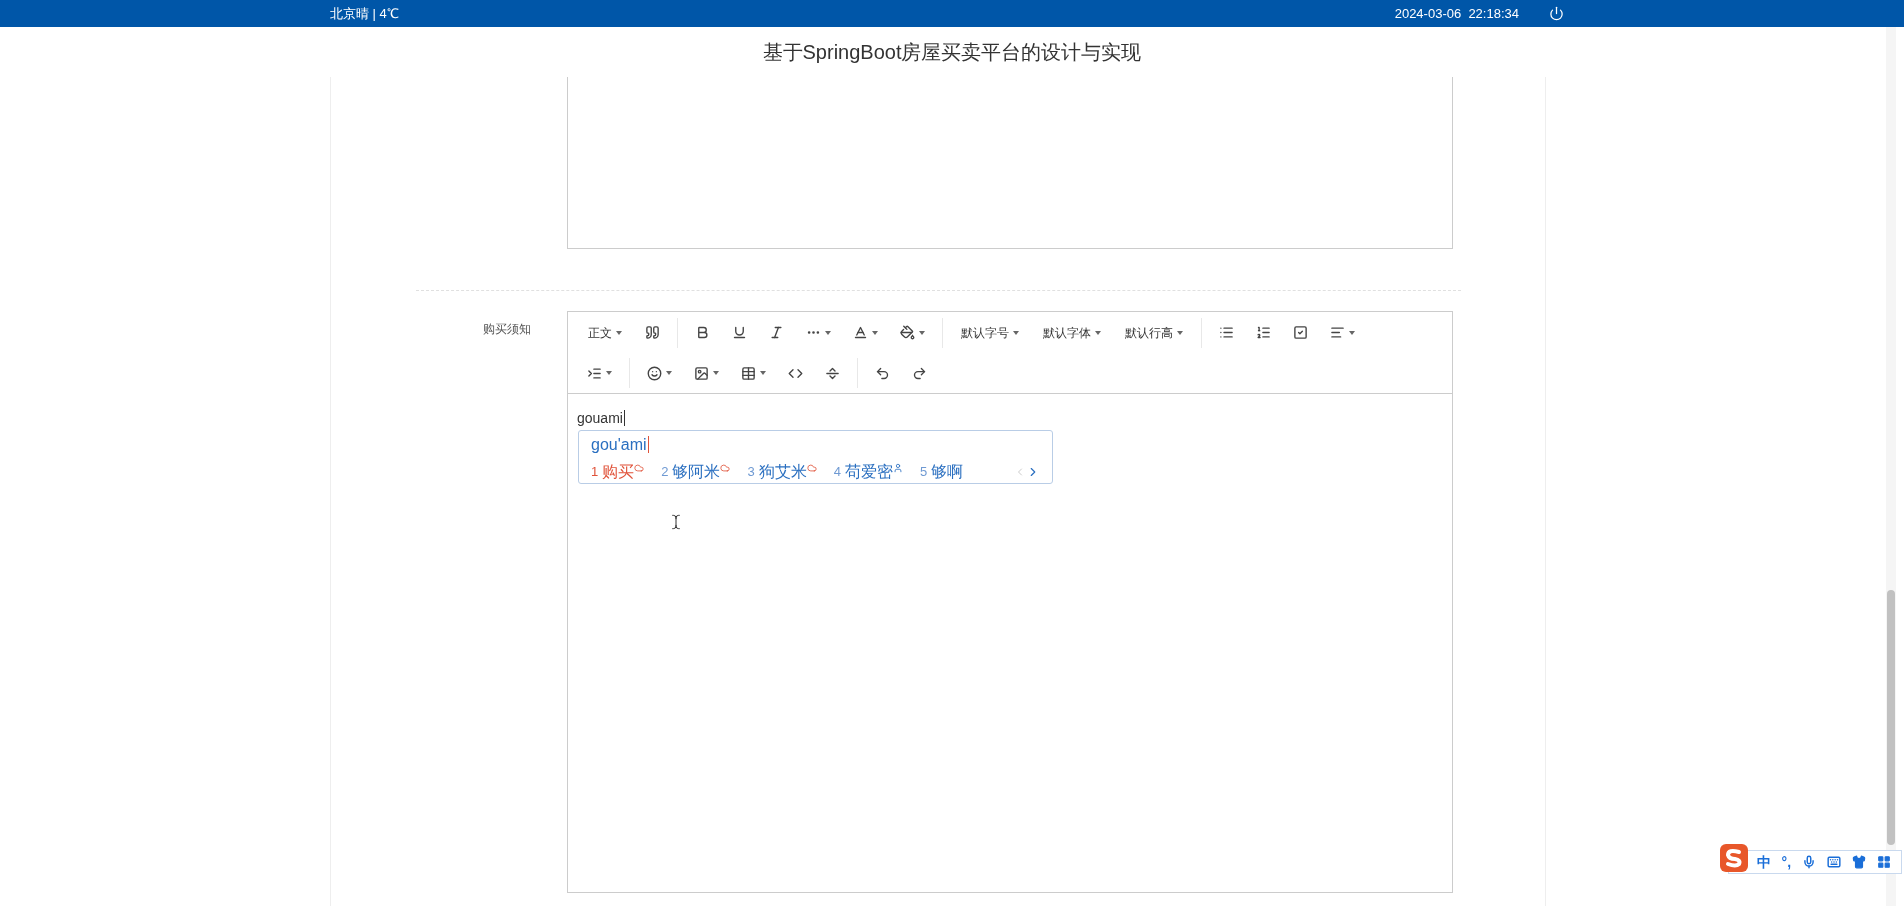 The width and height of the screenshot is (1904, 906). Describe the element at coordinates (882, 373) in the screenshot. I see `undo-icon` at that location.